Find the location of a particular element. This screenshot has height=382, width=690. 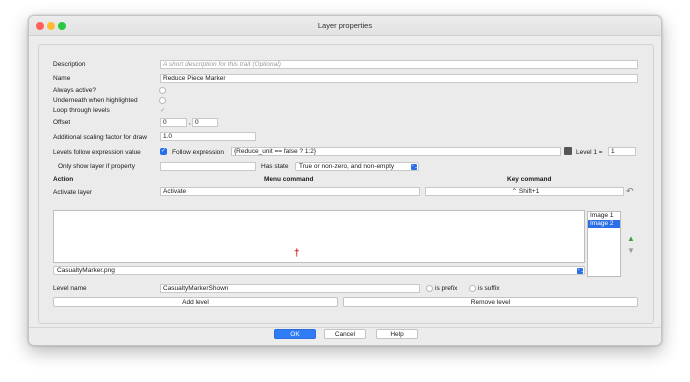

cancel-button: Cancel is located at coordinates (345, 334).